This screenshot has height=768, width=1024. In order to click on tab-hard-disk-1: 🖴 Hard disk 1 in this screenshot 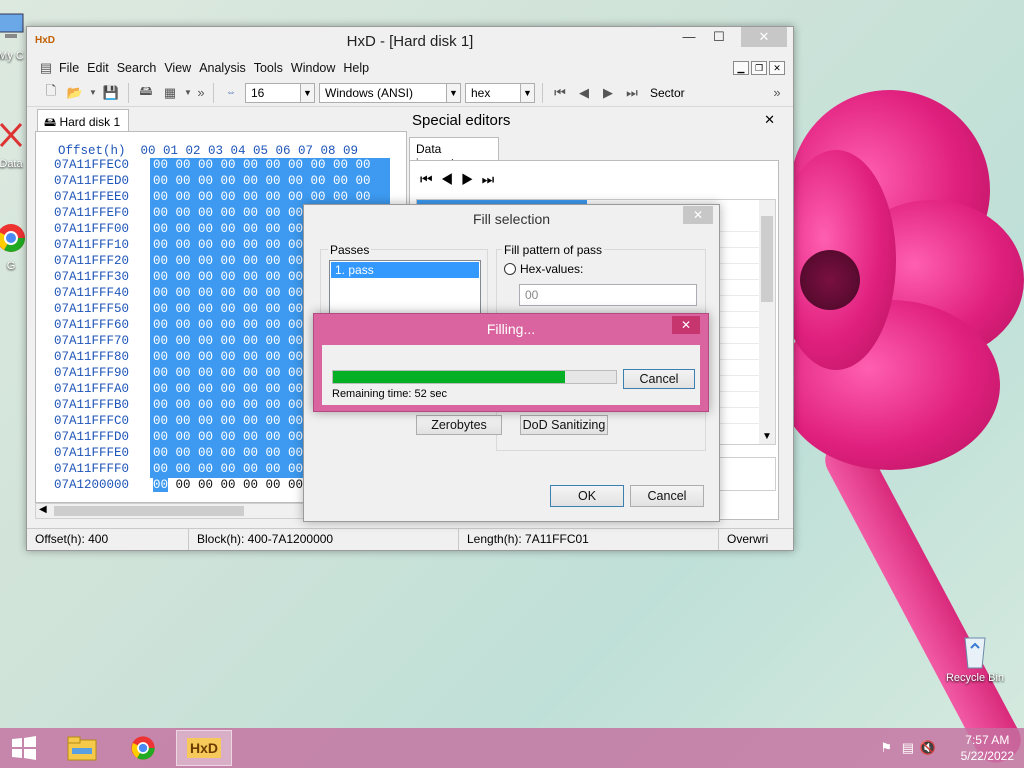, I will do `click(83, 120)`.